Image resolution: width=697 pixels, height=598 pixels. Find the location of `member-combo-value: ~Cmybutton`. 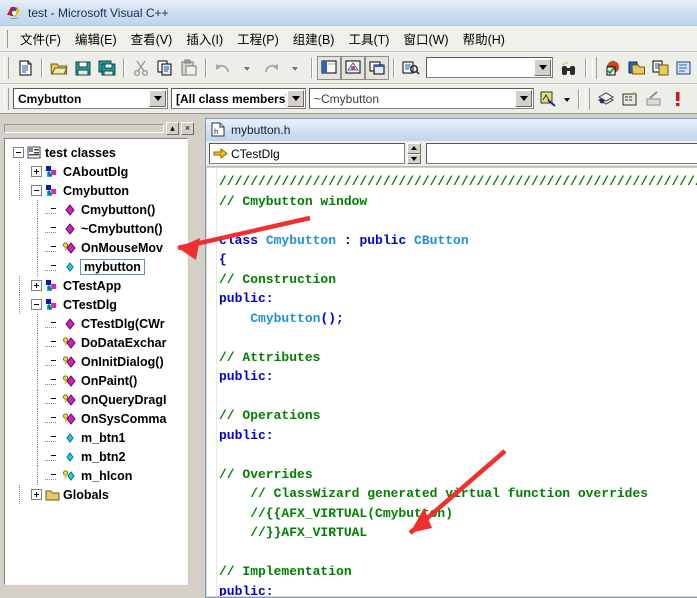

member-combo-value: ~Cmybutton is located at coordinates (347, 98).